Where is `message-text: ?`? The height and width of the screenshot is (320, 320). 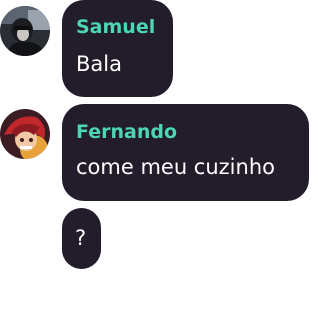
message-text: ? is located at coordinates (81, 238).